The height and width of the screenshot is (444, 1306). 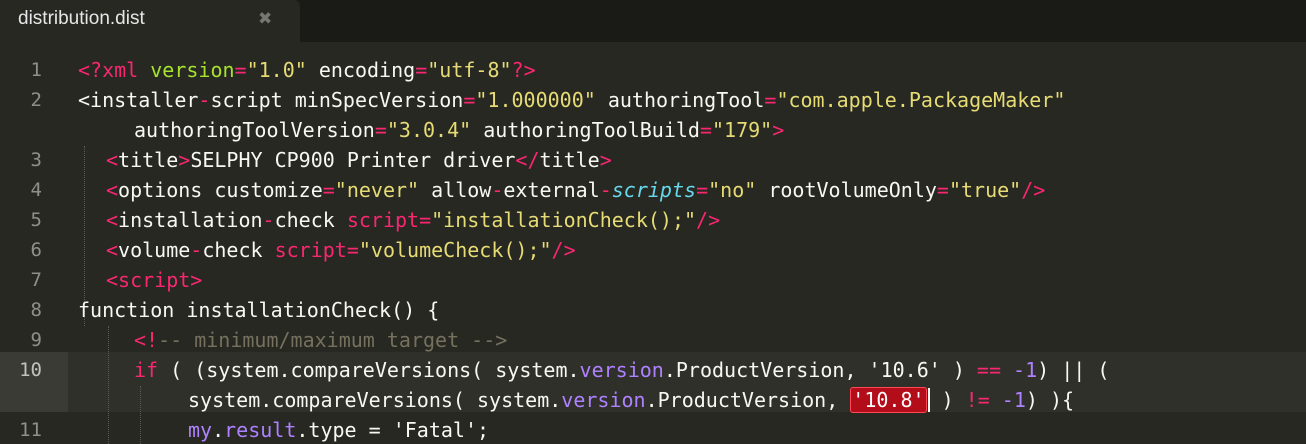 I want to click on code-text: system.compareVersions( system., so click(x=375, y=400).